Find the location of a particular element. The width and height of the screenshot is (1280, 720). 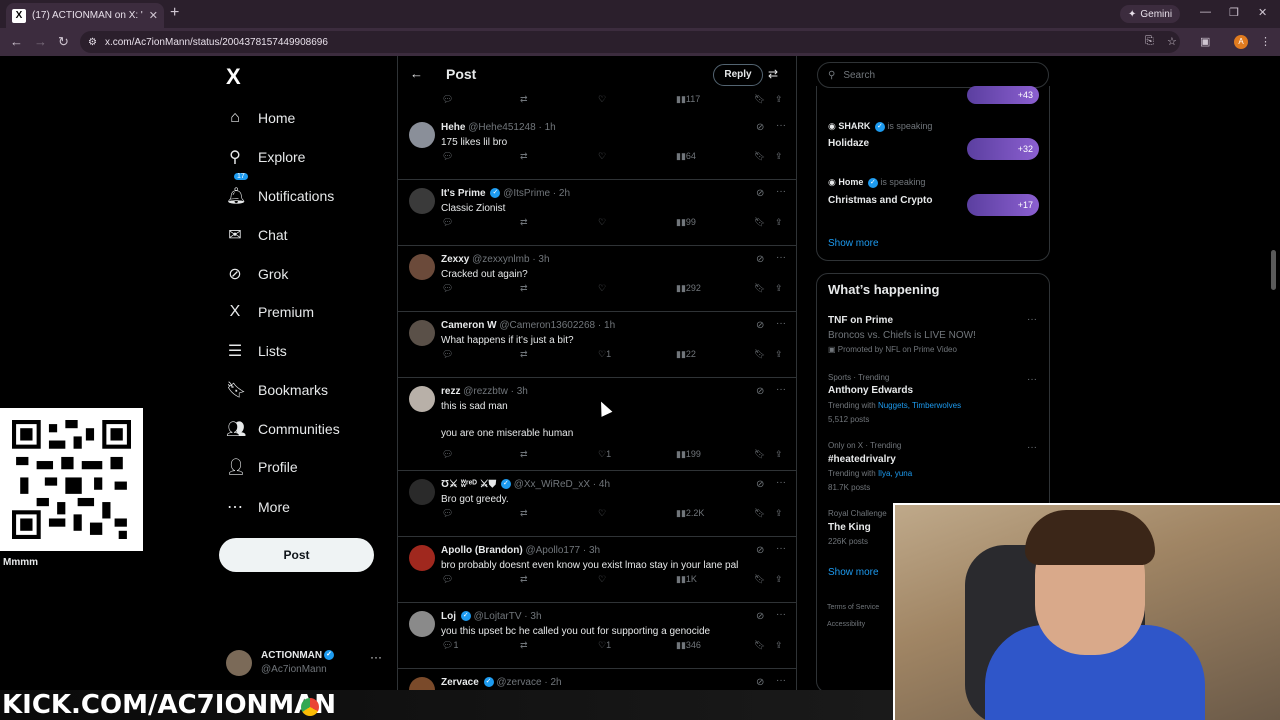

author-handle: @Hehe451248 is located at coordinates (501, 127).